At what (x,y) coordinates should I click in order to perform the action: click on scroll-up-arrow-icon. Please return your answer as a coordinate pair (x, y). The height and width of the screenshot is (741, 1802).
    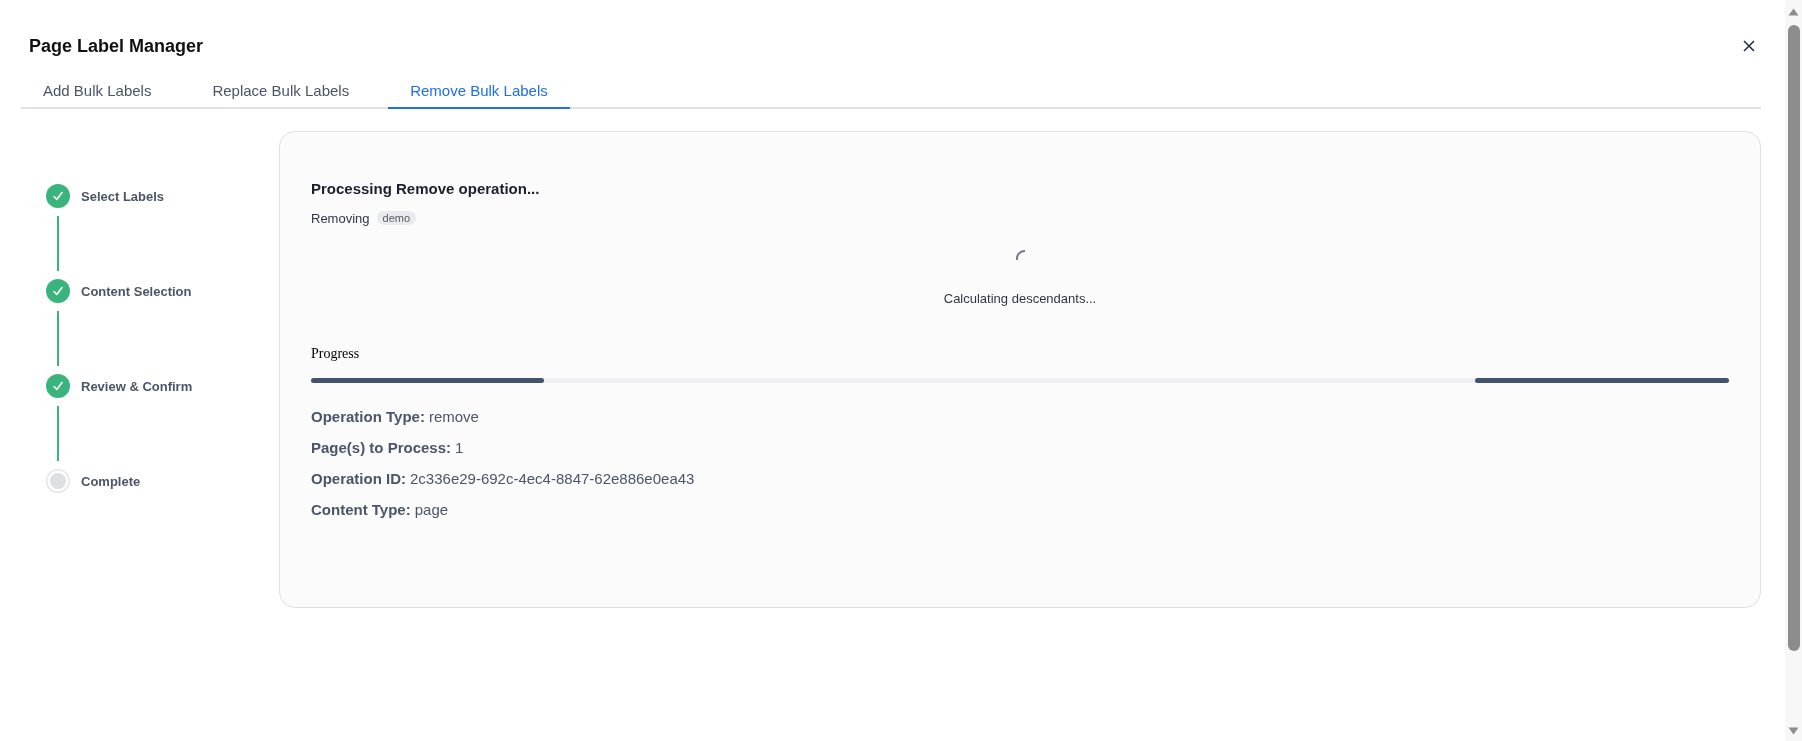
    Looking at the image, I should click on (1793, 12).